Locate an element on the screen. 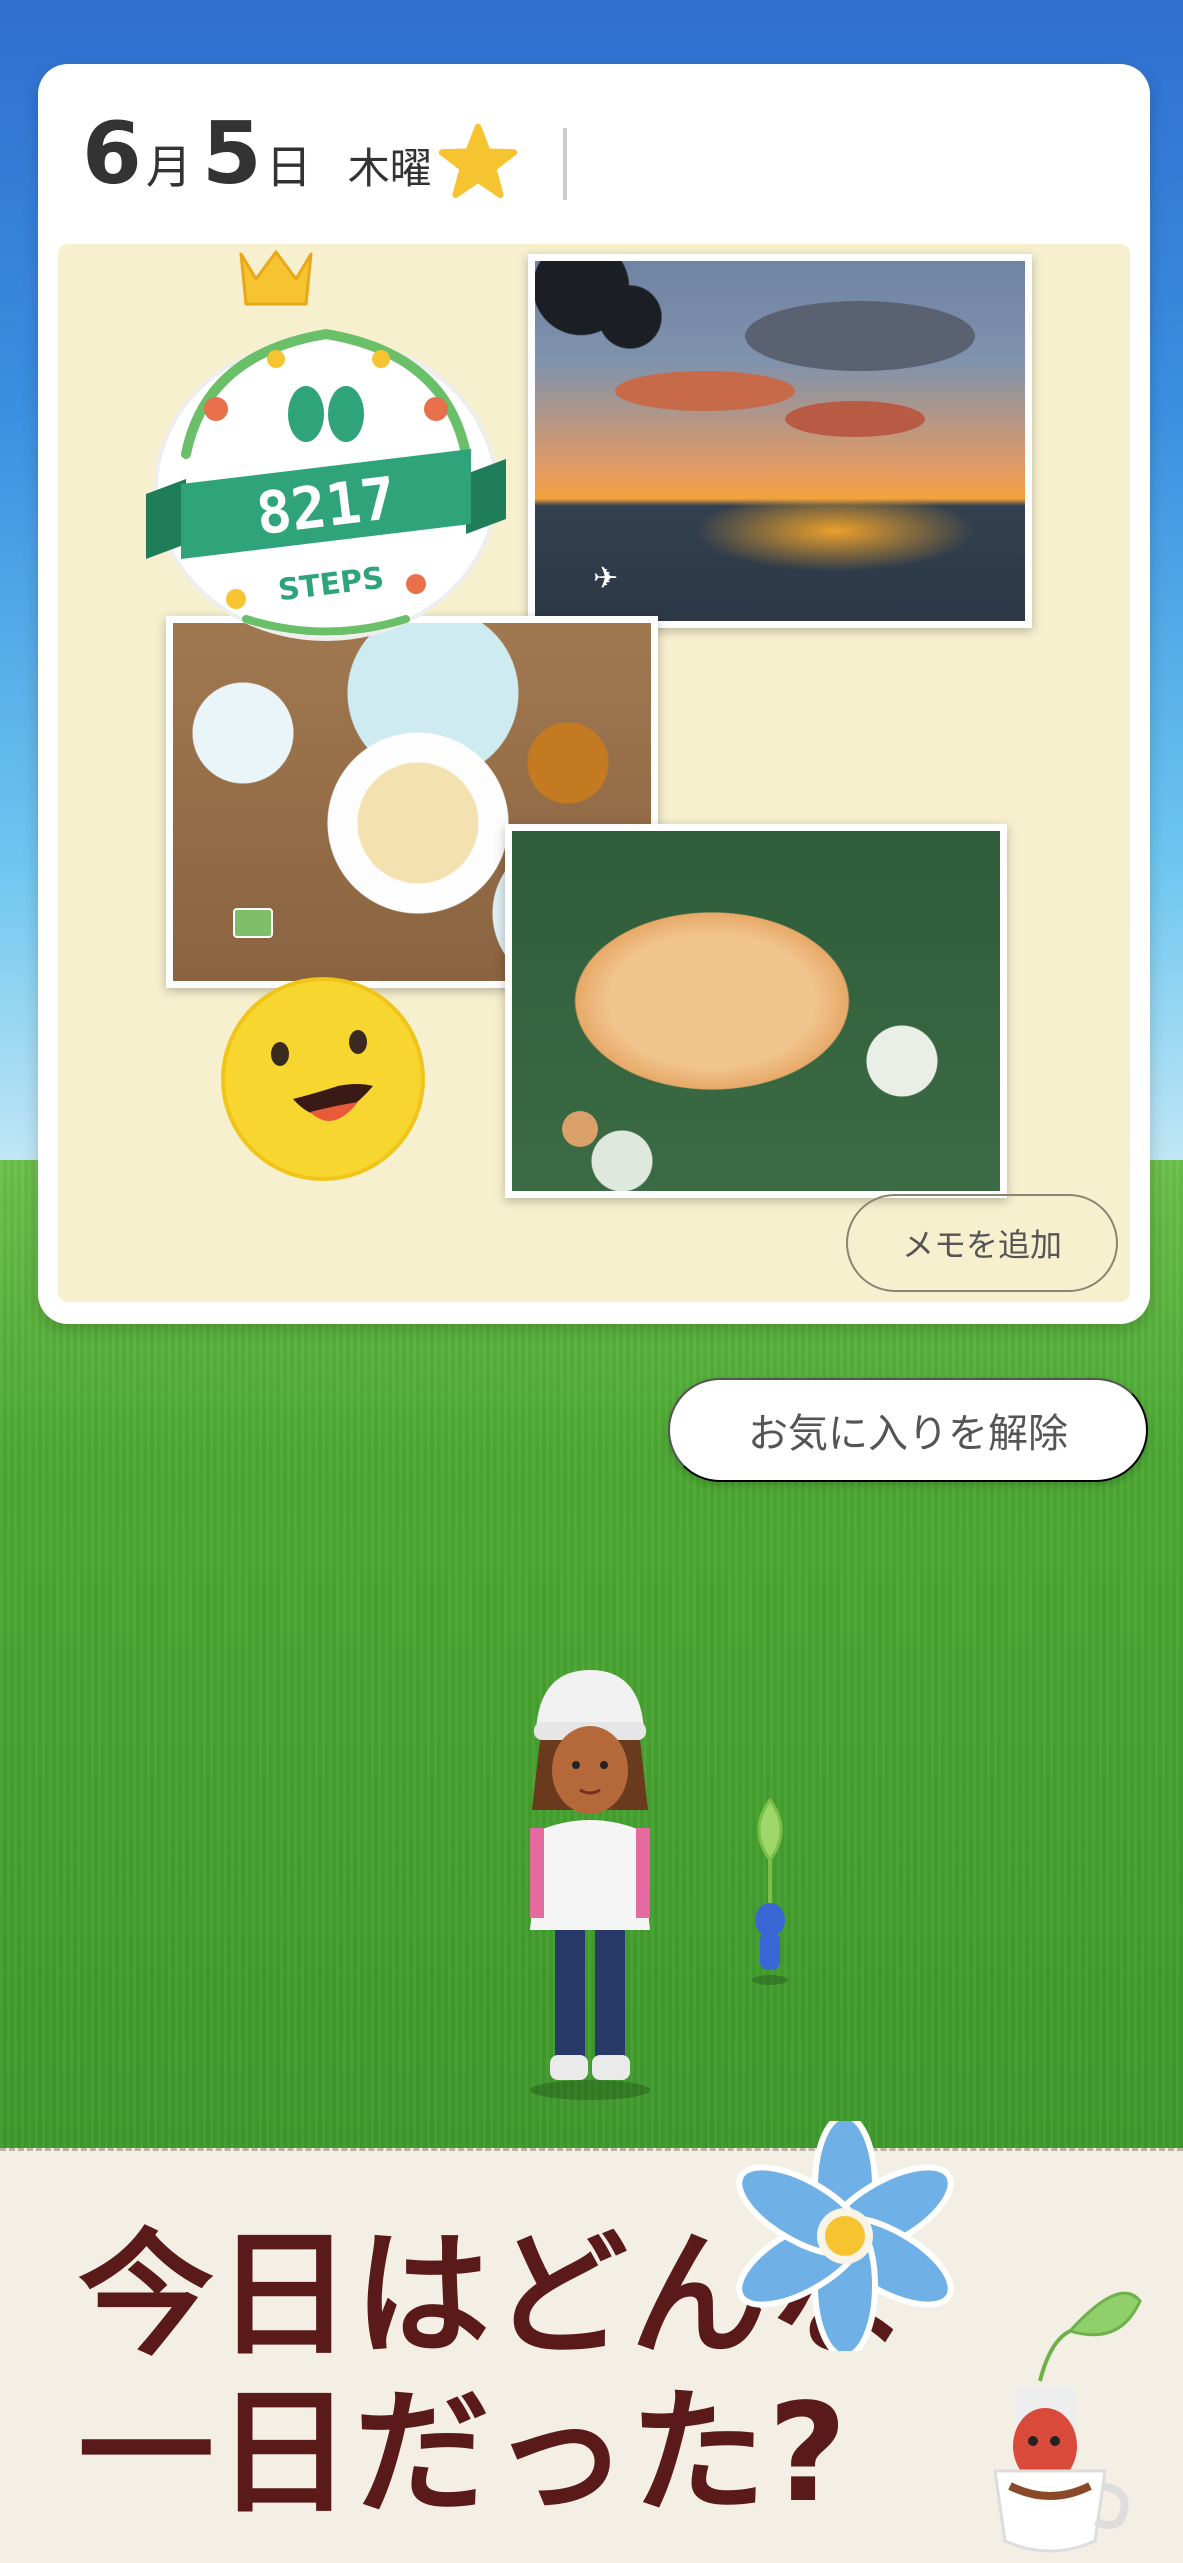 This screenshot has height=2563, width=1183. date-header: 6 月 5 日 木曜 is located at coordinates (257, 159).